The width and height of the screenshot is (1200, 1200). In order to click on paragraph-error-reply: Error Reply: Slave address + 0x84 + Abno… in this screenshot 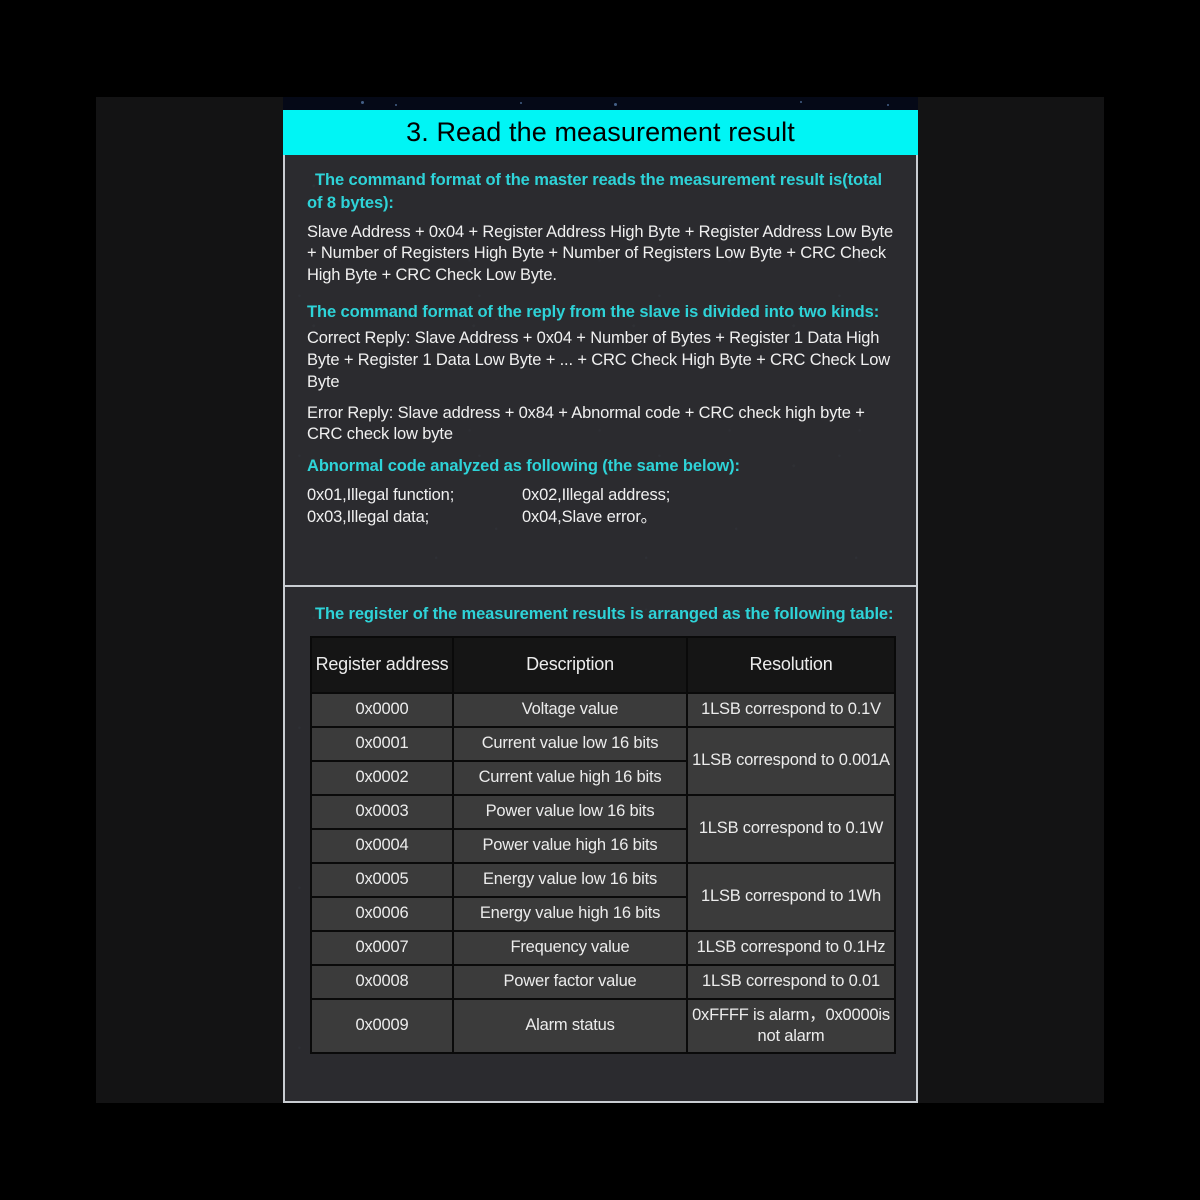, I will do `click(586, 423)`.